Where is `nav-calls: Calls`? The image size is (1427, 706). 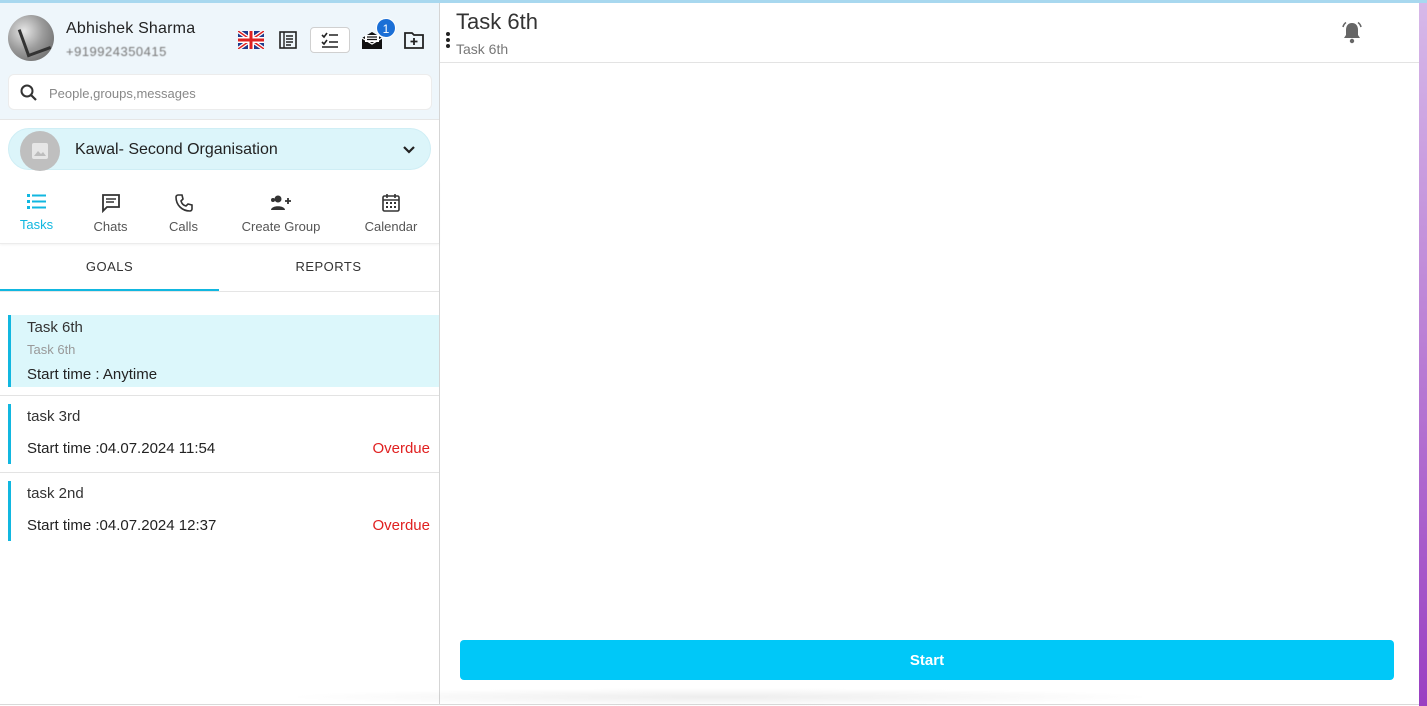 nav-calls: Calls is located at coordinates (183, 212).